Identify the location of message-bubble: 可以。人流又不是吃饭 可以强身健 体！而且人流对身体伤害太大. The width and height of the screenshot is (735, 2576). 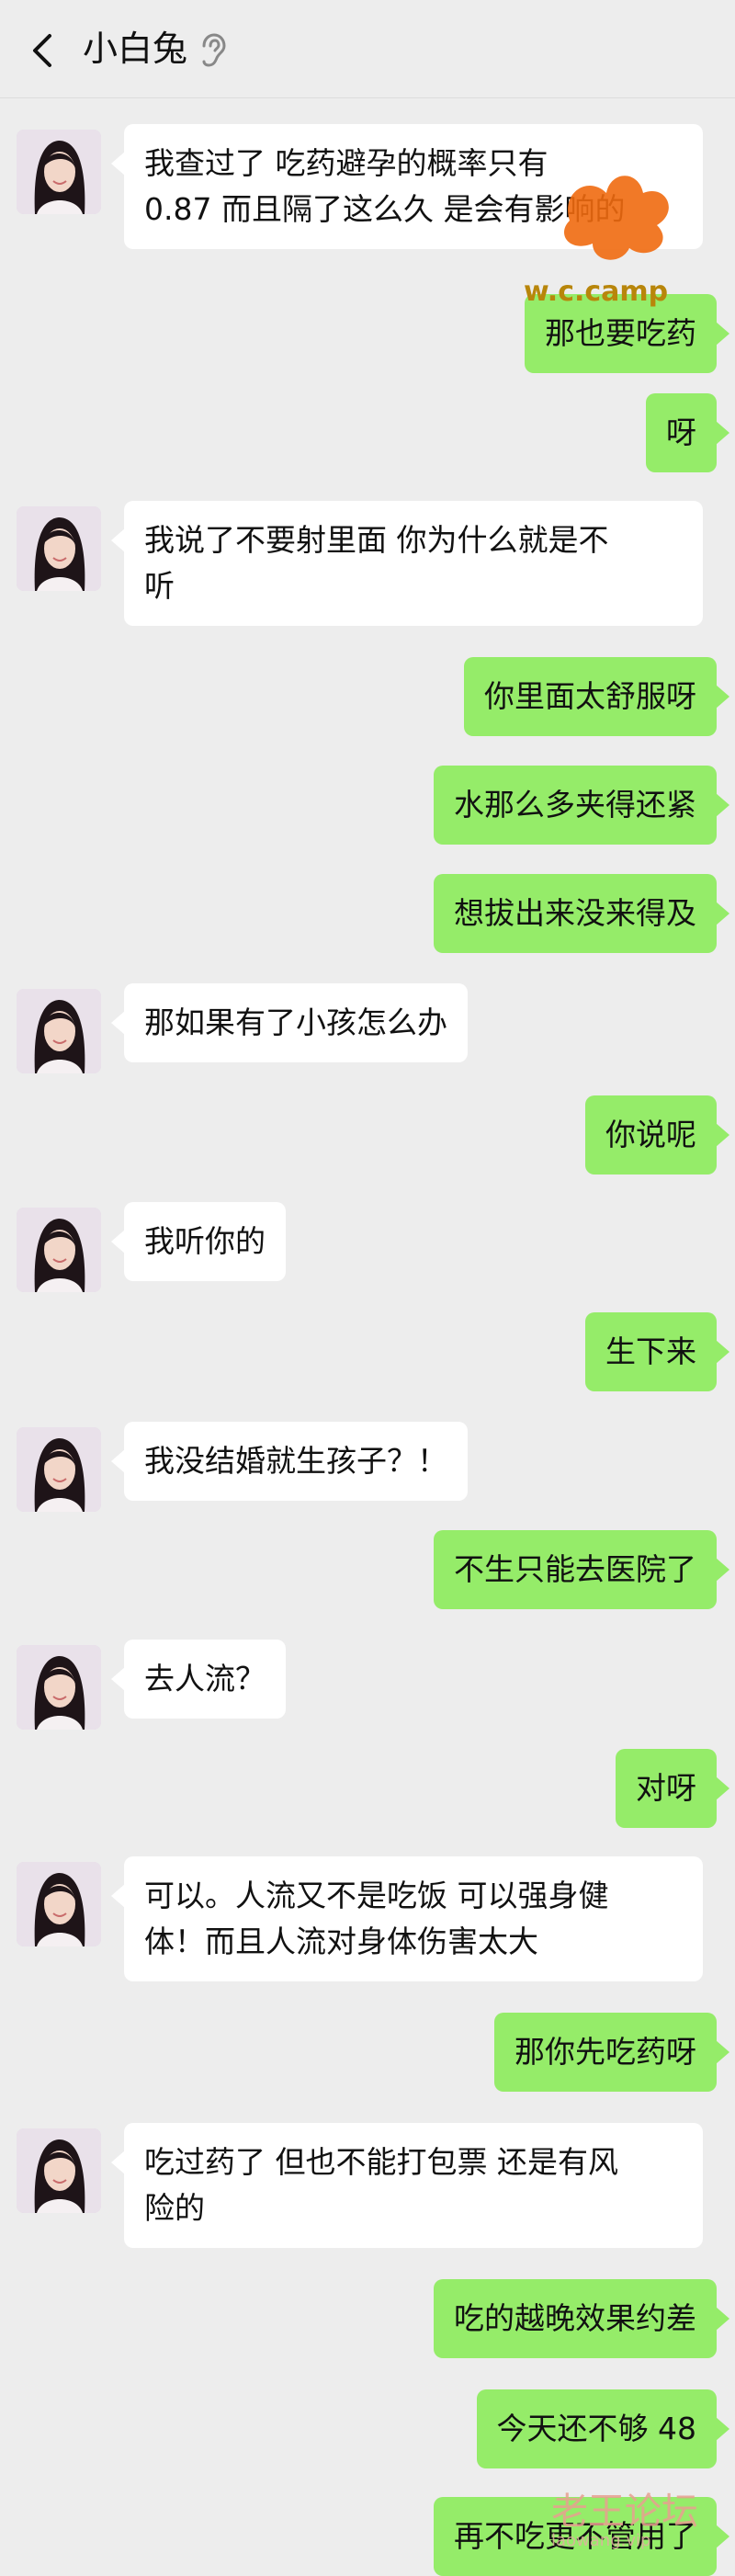
(407, 1919).